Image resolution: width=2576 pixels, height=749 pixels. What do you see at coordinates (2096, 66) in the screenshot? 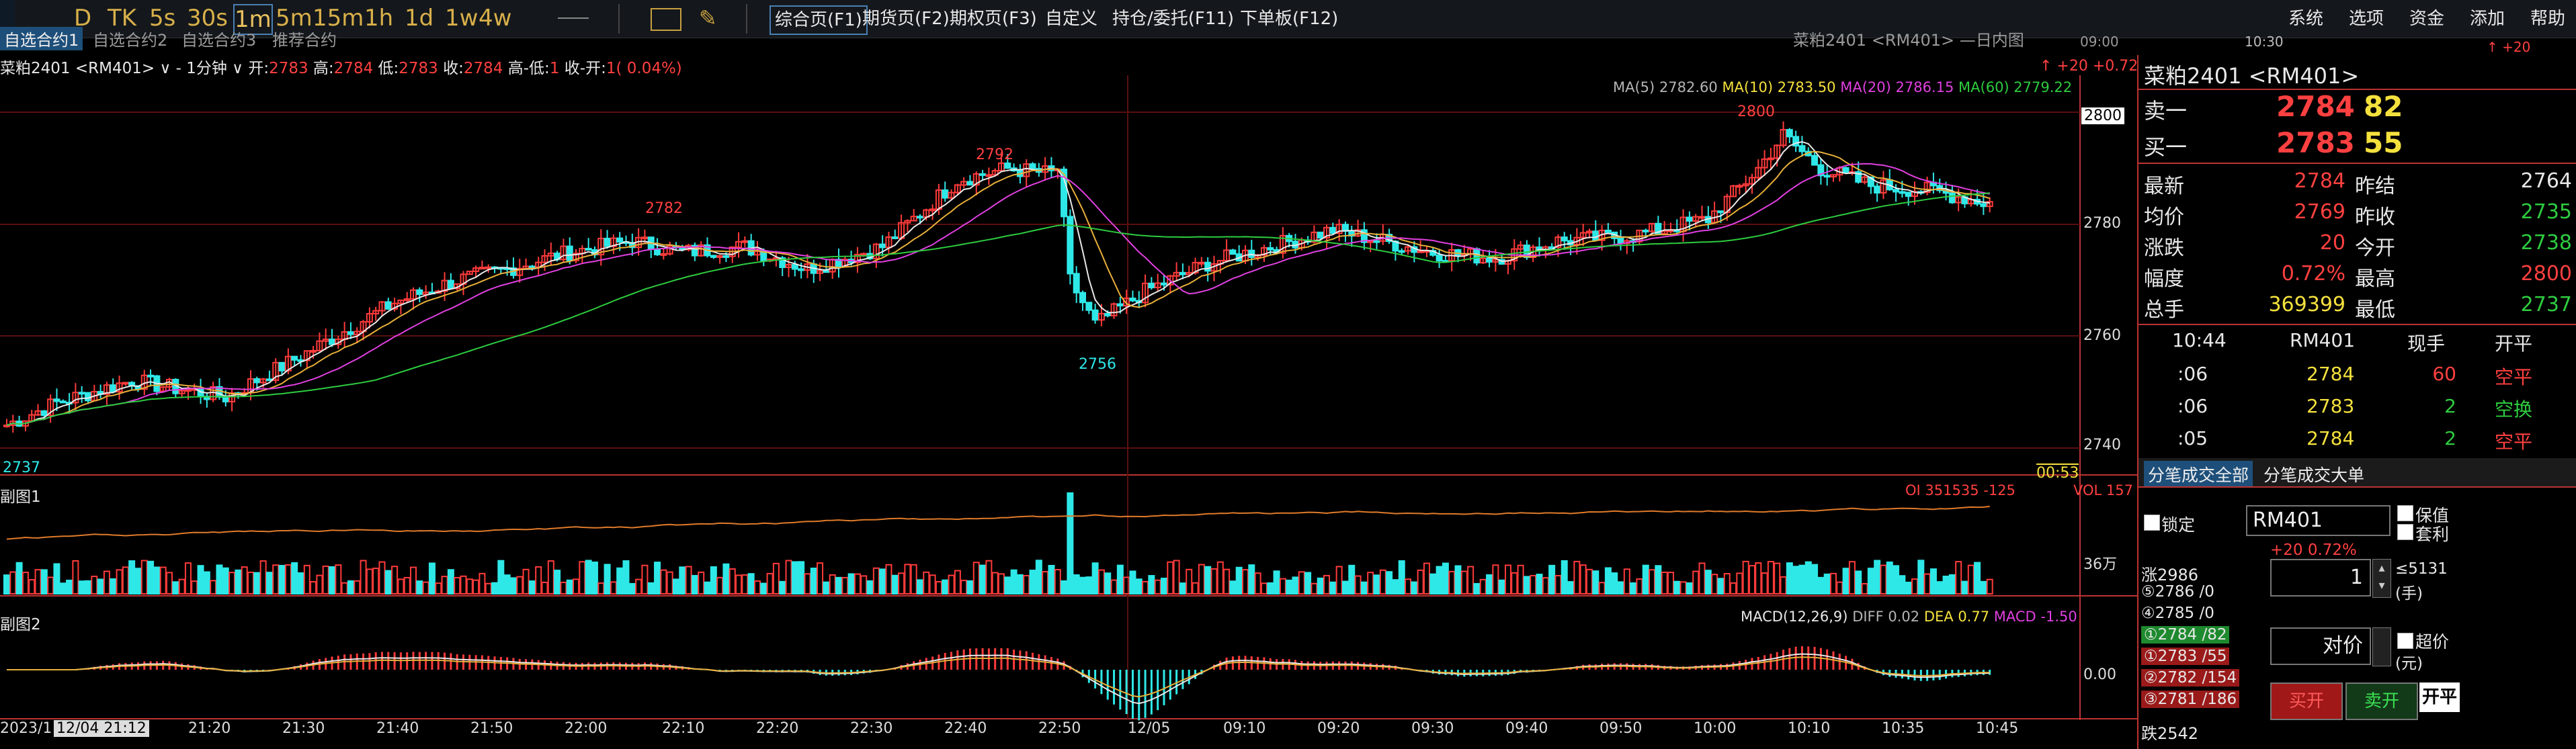
I see `change-badge: ↑ +20 +0.72%` at bounding box center [2096, 66].